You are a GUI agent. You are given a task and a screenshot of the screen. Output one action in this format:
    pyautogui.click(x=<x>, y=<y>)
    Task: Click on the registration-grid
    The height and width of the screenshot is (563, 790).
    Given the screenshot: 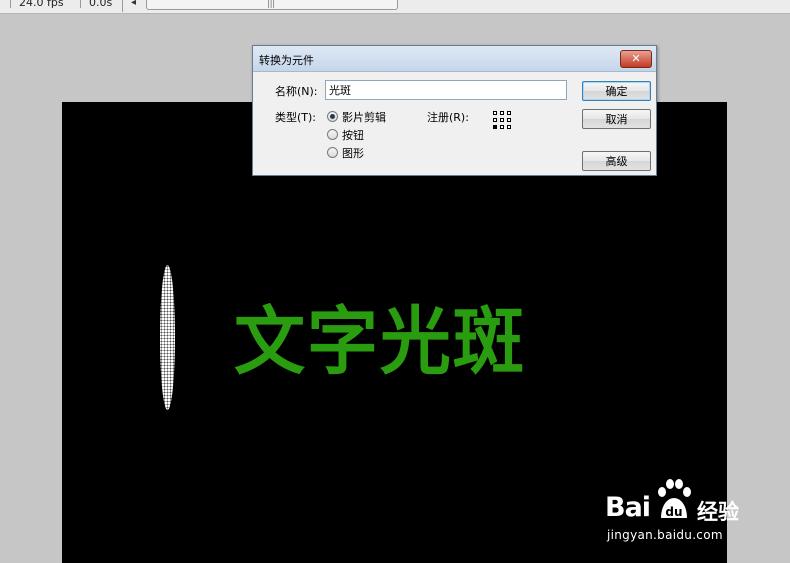 What is the action you would take?
    pyautogui.click(x=503, y=121)
    